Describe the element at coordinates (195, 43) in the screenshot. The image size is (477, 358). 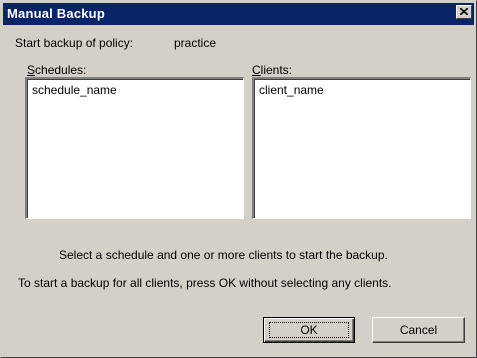
I see `policy-name: practice` at that location.